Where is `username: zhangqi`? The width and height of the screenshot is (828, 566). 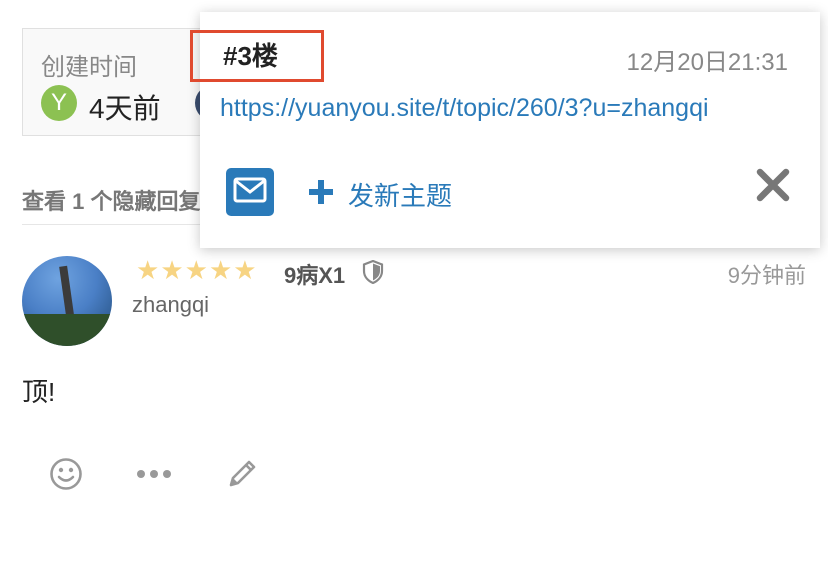
username: zhangqi is located at coordinates (170, 305).